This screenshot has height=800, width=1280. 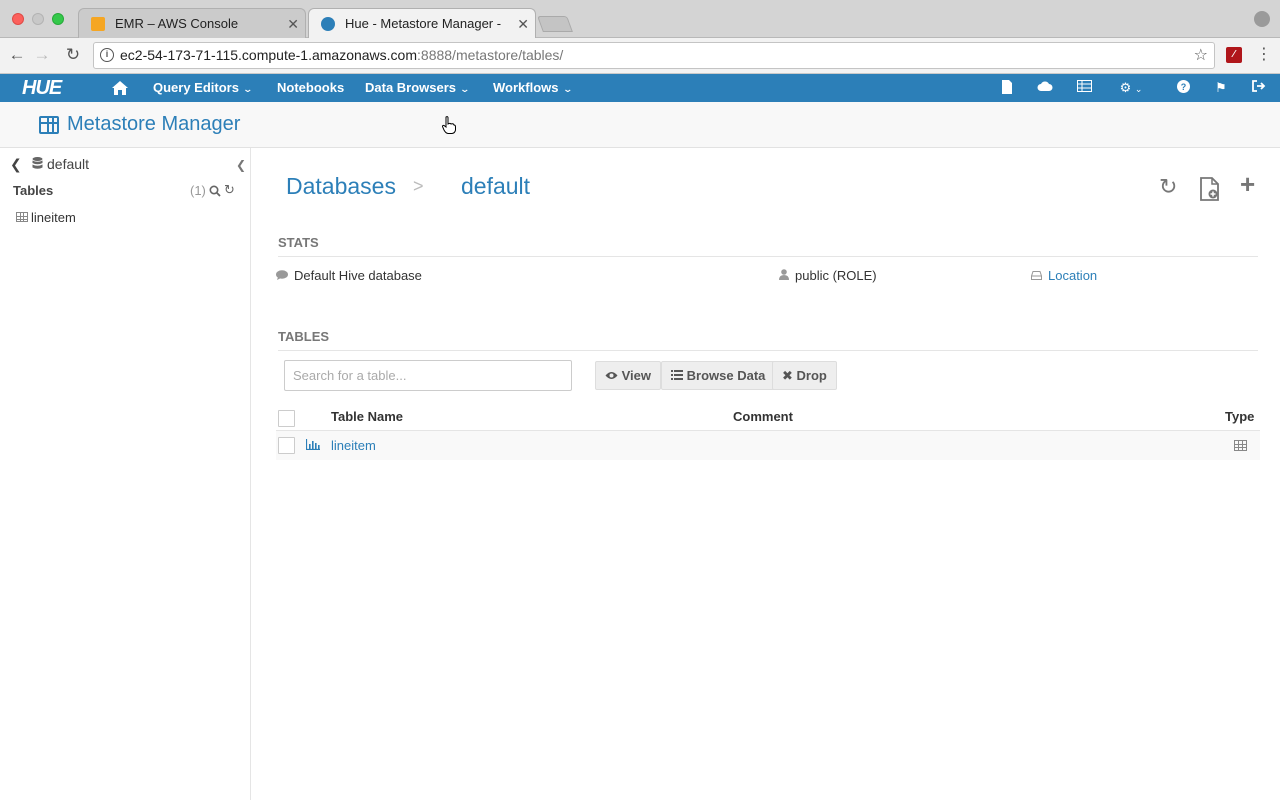 What do you see at coordinates (1259, 88) in the screenshot?
I see `logout-icon` at bounding box center [1259, 88].